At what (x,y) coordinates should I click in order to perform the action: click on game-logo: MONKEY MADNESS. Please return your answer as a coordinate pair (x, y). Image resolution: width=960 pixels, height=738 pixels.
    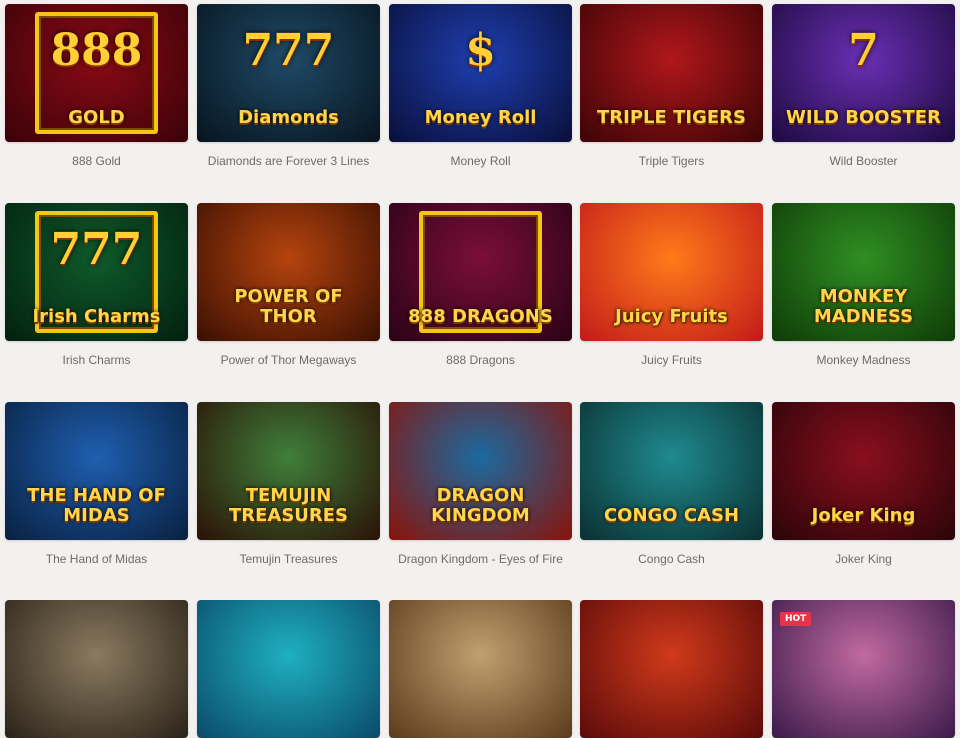
    Looking at the image, I should click on (863, 306).